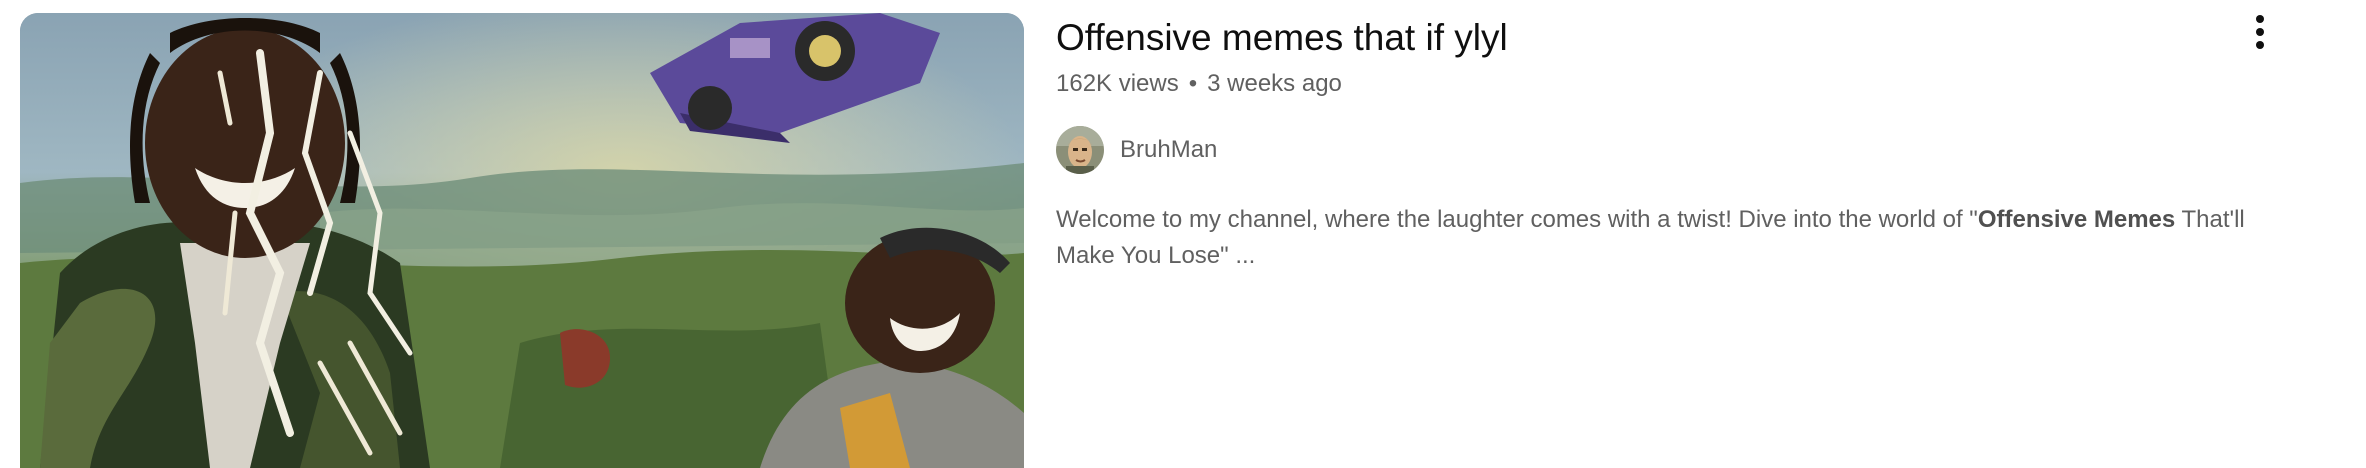 This screenshot has height=468, width=2366. I want to click on channel-name: BruhMan, so click(1168, 150).